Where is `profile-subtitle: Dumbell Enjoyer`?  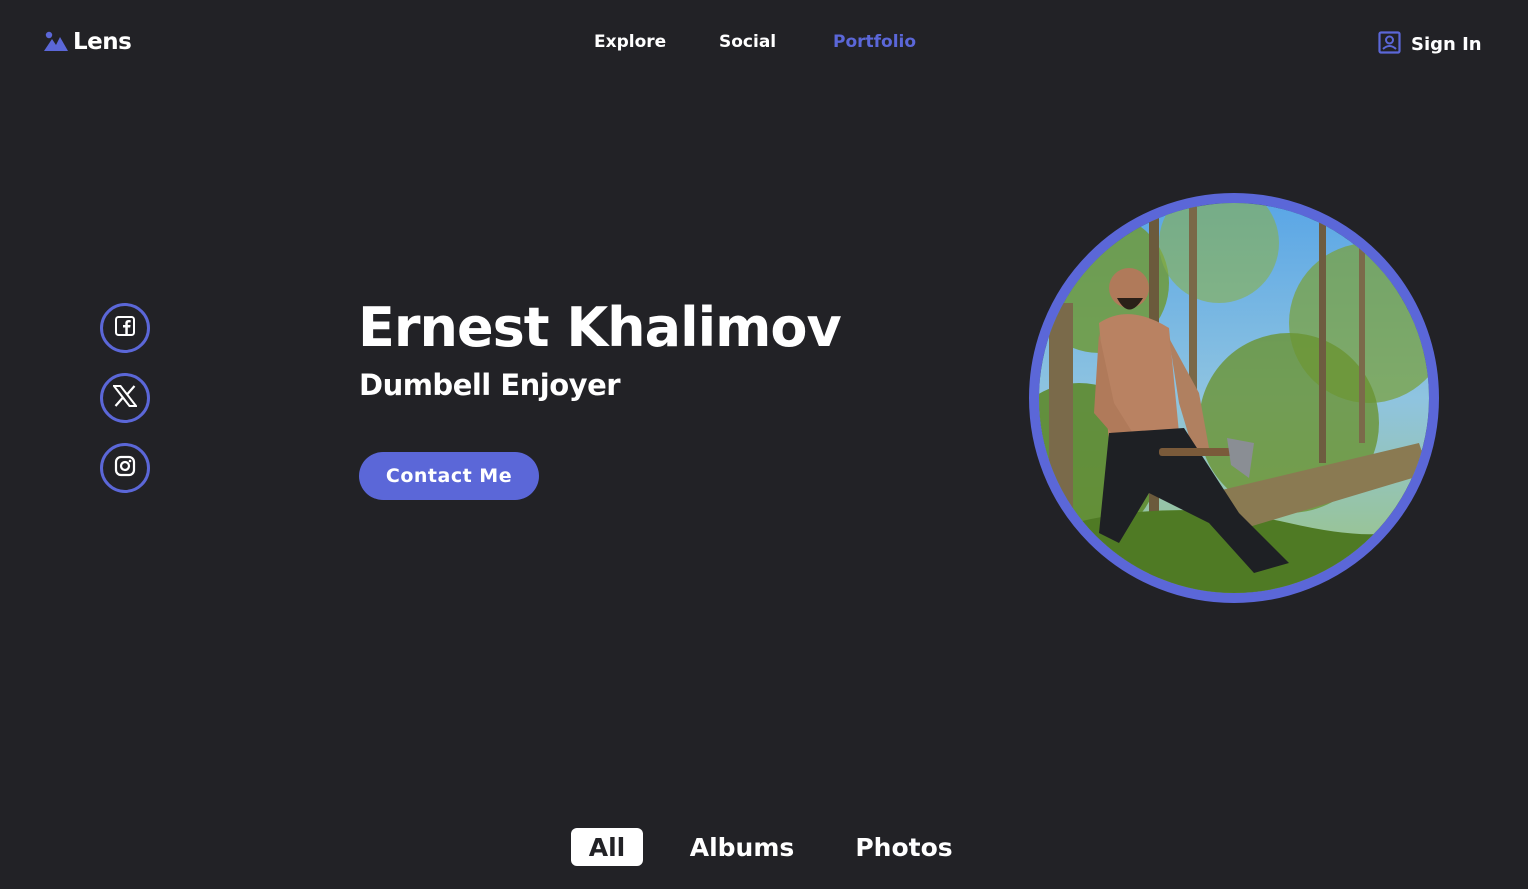
profile-subtitle: Dumbell Enjoyer is located at coordinates (490, 385).